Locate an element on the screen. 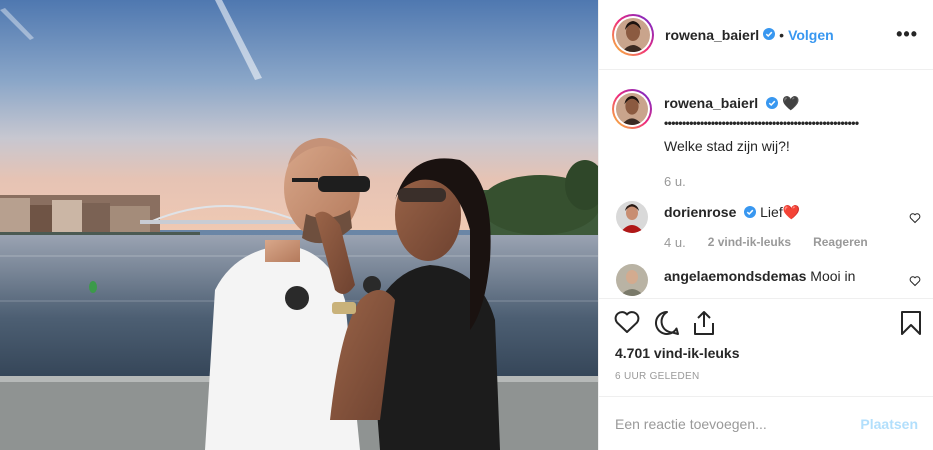 The width and height of the screenshot is (933, 450). comment-time: 4 u. is located at coordinates (675, 242).